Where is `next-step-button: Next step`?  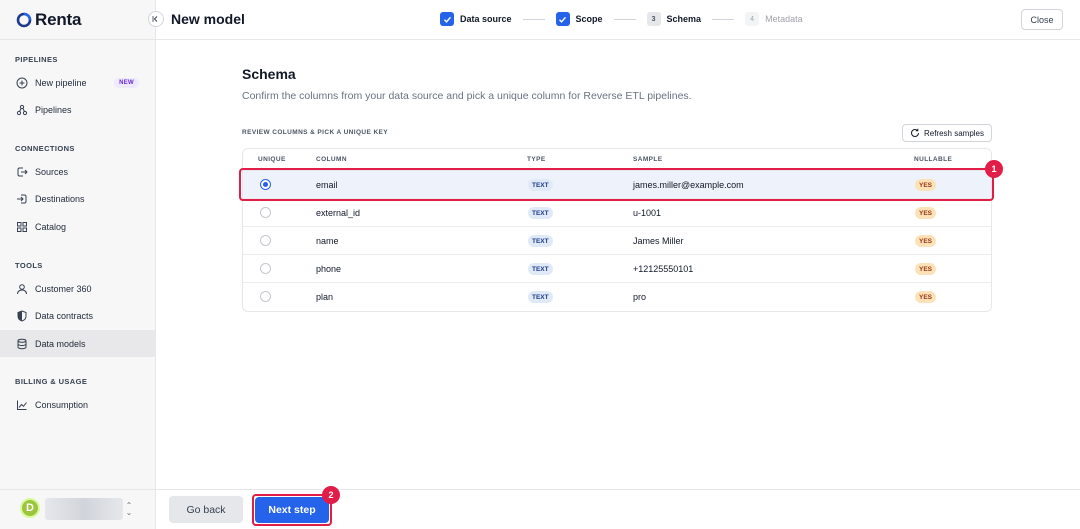 next-step-button: Next step is located at coordinates (292, 510).